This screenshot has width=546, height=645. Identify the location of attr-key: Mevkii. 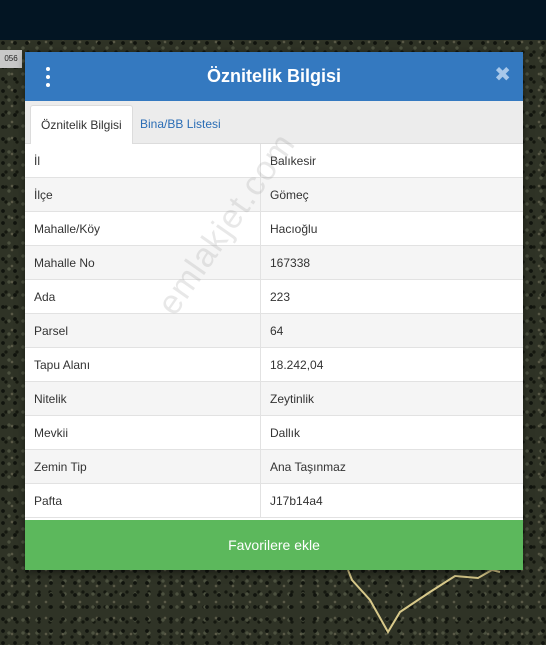
(143, 432).